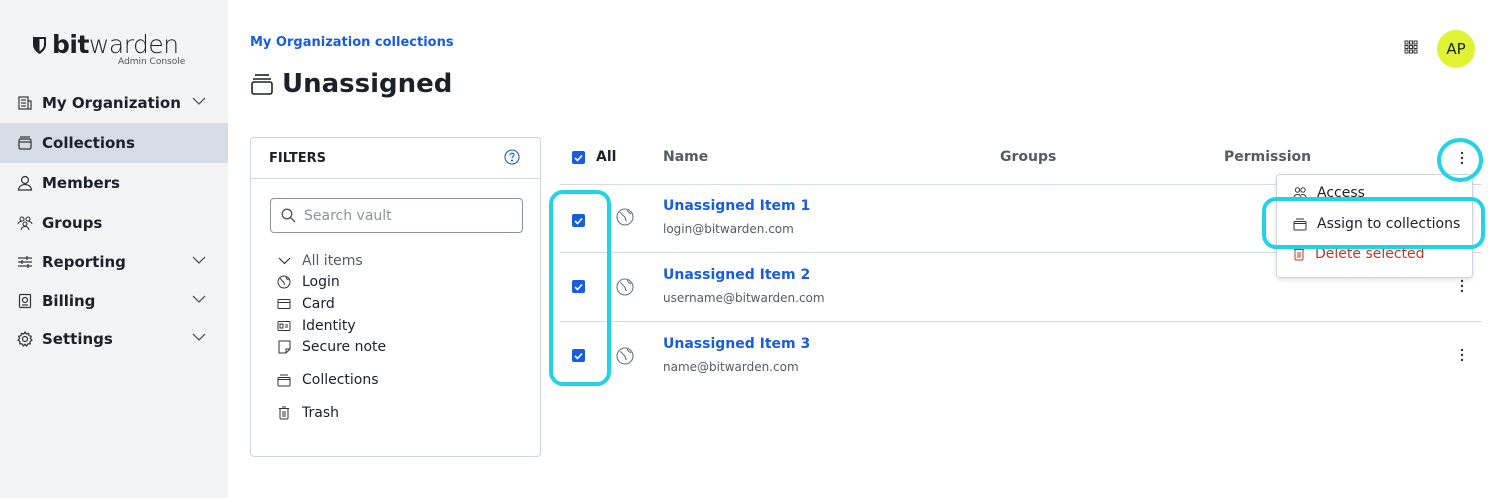  I want to click on filter-label: All items, so click(332, 261).